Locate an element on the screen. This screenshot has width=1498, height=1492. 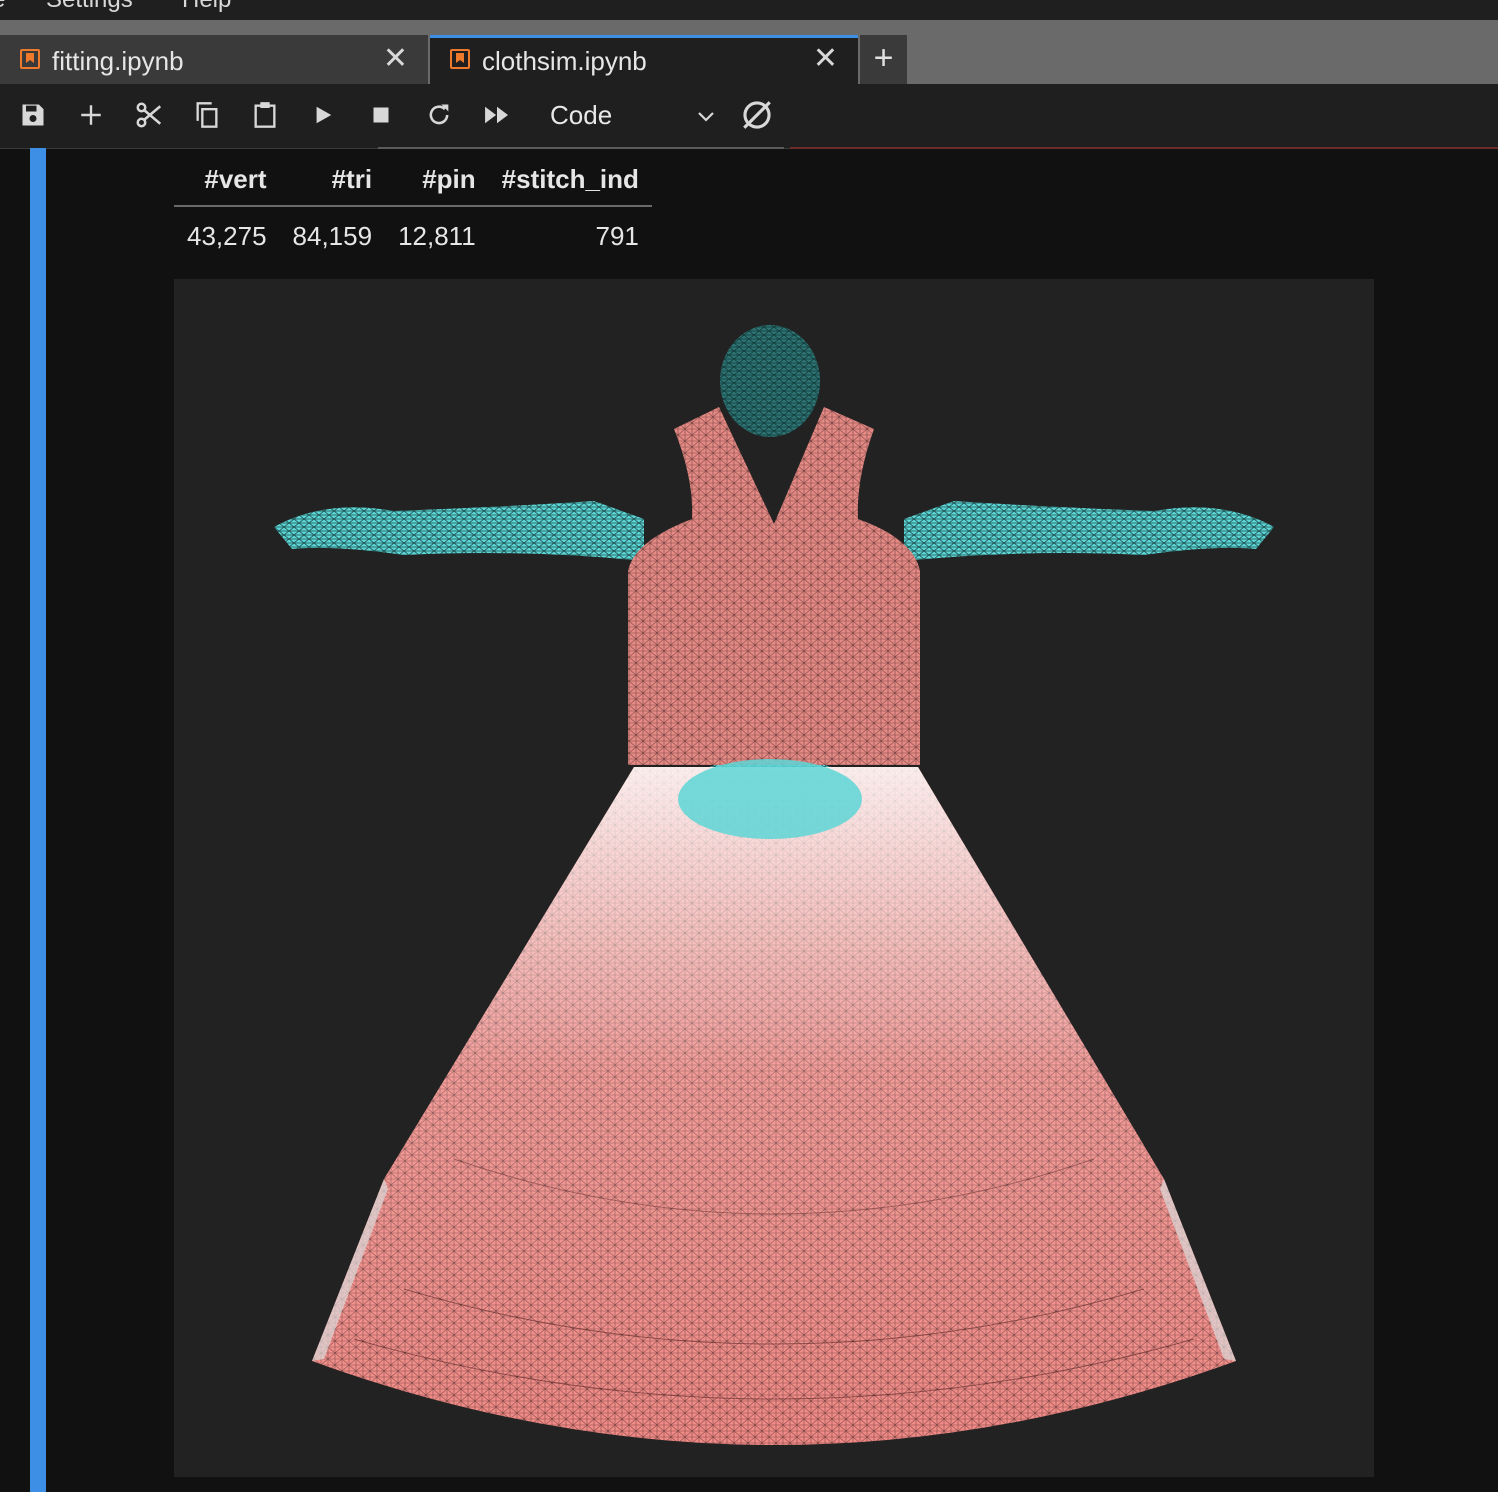
table-row: 43,275 84,159 12,811 791 is located at coordinates (413, 231).